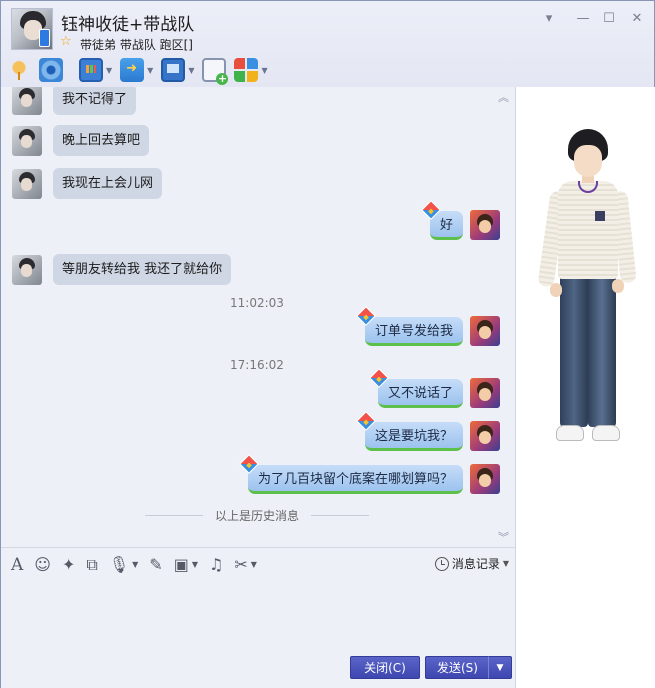 This screenshot has height=688, width=655. I want to click on history-divider: 以上是历史消息, so click(257, 515).